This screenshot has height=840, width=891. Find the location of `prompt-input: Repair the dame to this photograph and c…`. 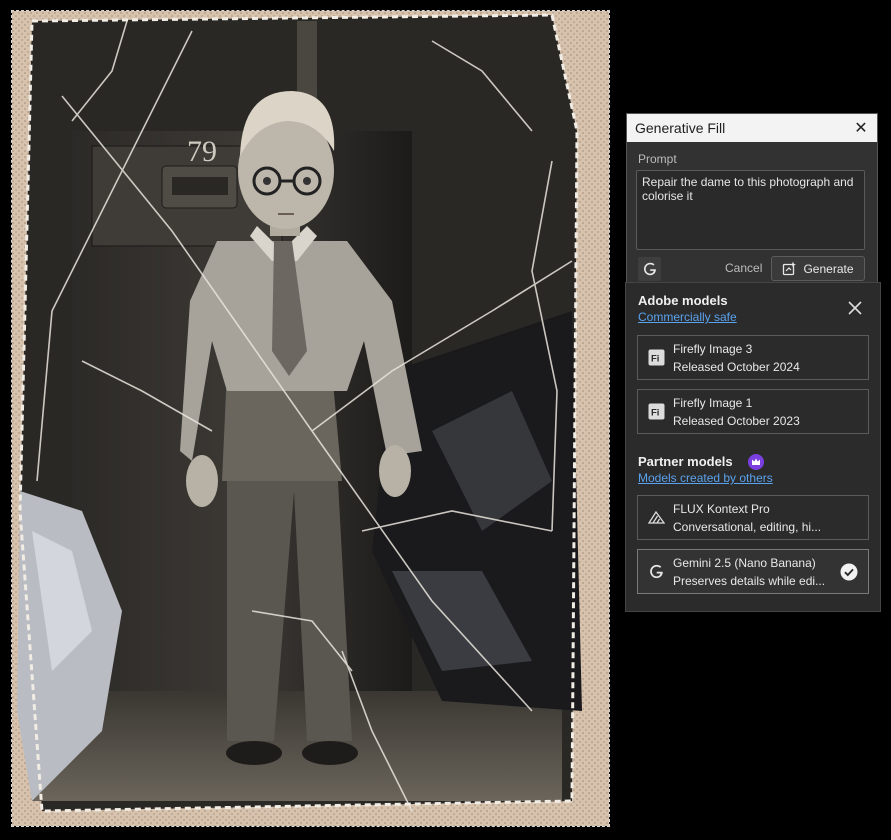

prompt-input: Repair the dame to this photograph and c… is located at coordinates (750, 210).